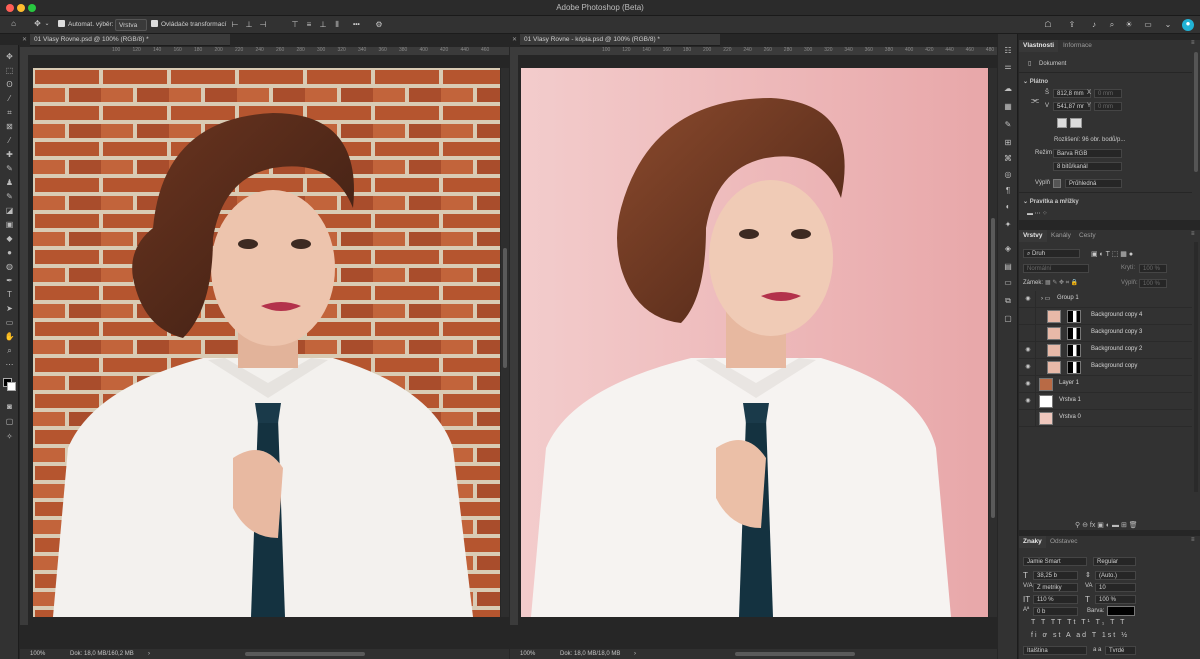 The height and width of the screenshot is (659, 1200). What do you see at coordinates (1188, 25) in the screenshot?
I see `avatar: ●` at bounding box center [1188, 25].